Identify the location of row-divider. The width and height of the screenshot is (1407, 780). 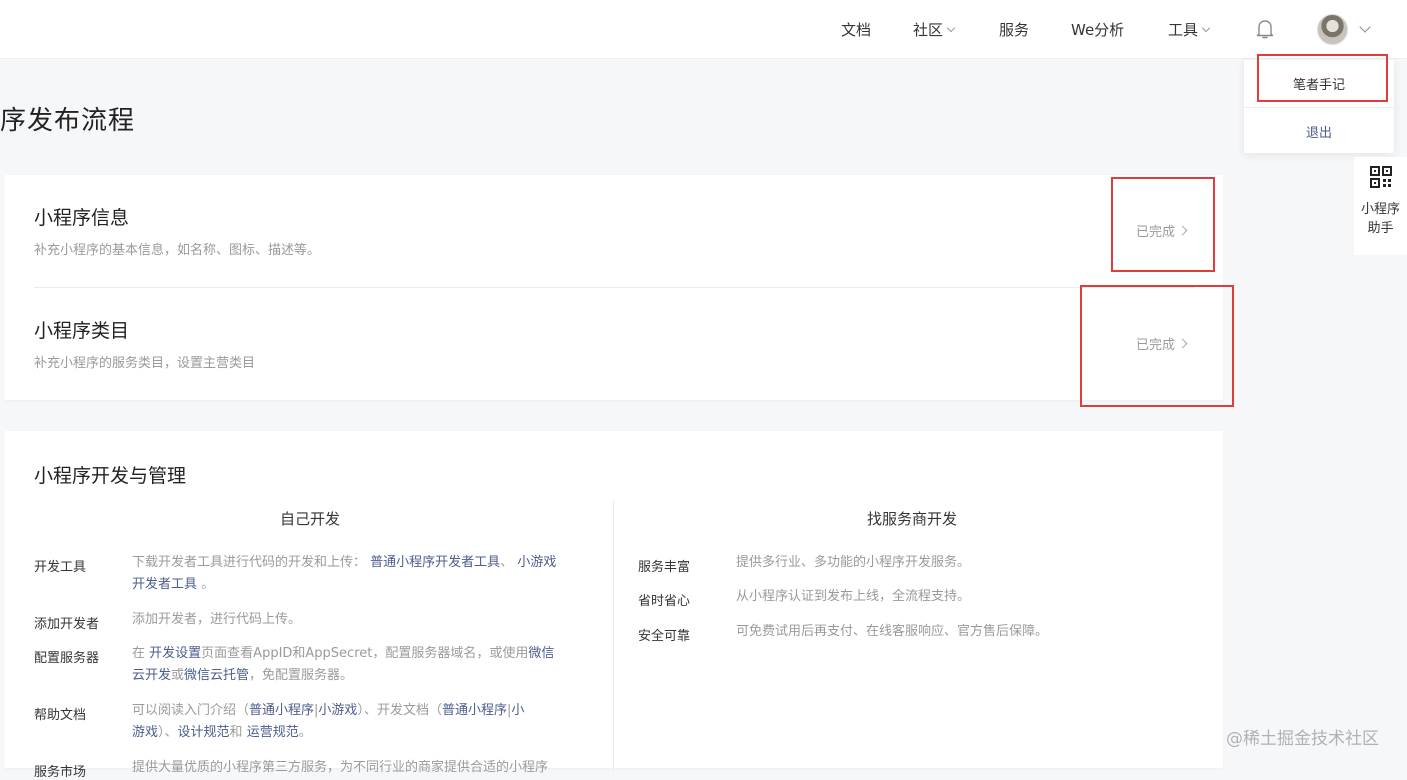
(614, 287).